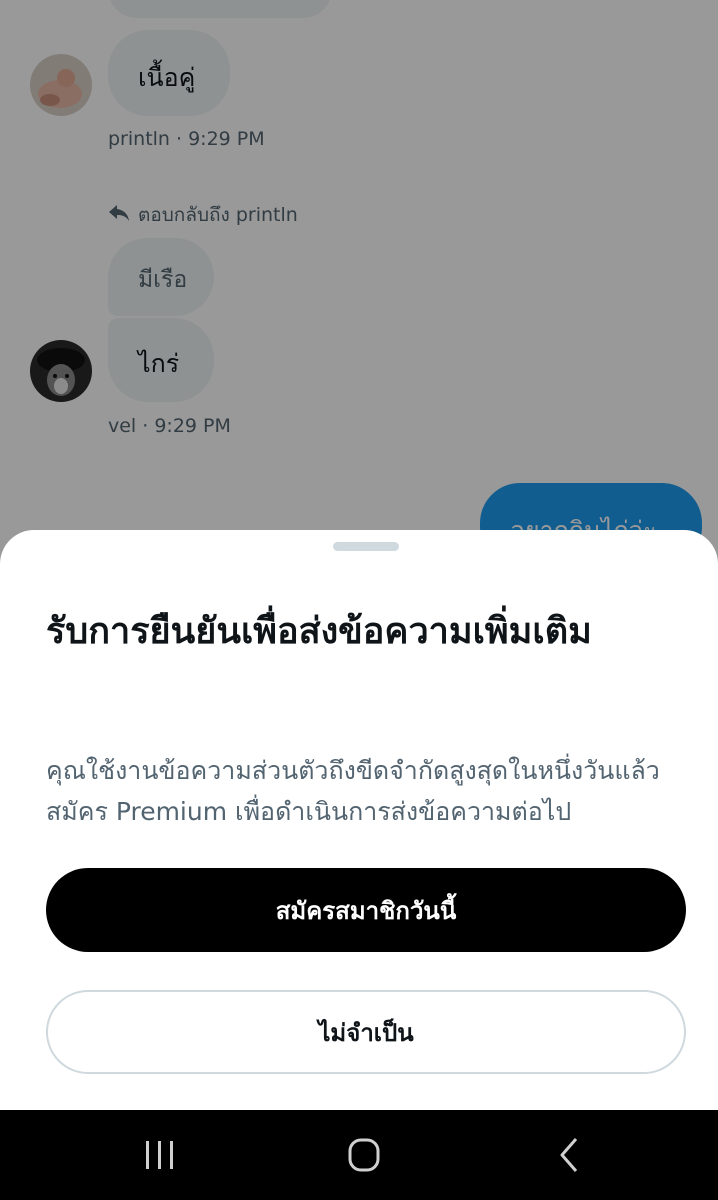  I want to click on not-now-button: ไม่จำเป็น, so click(366, 1032).